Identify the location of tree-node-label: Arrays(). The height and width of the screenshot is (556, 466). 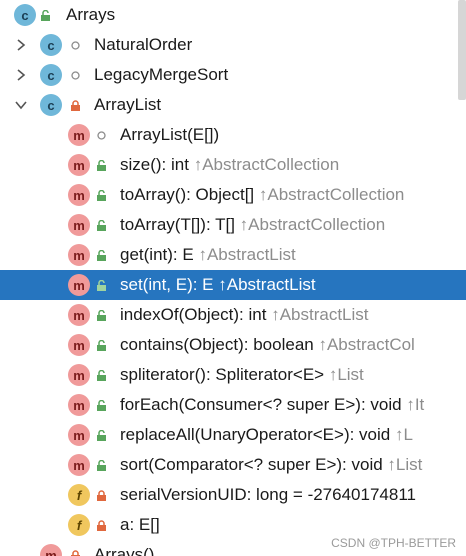
(124, 550).